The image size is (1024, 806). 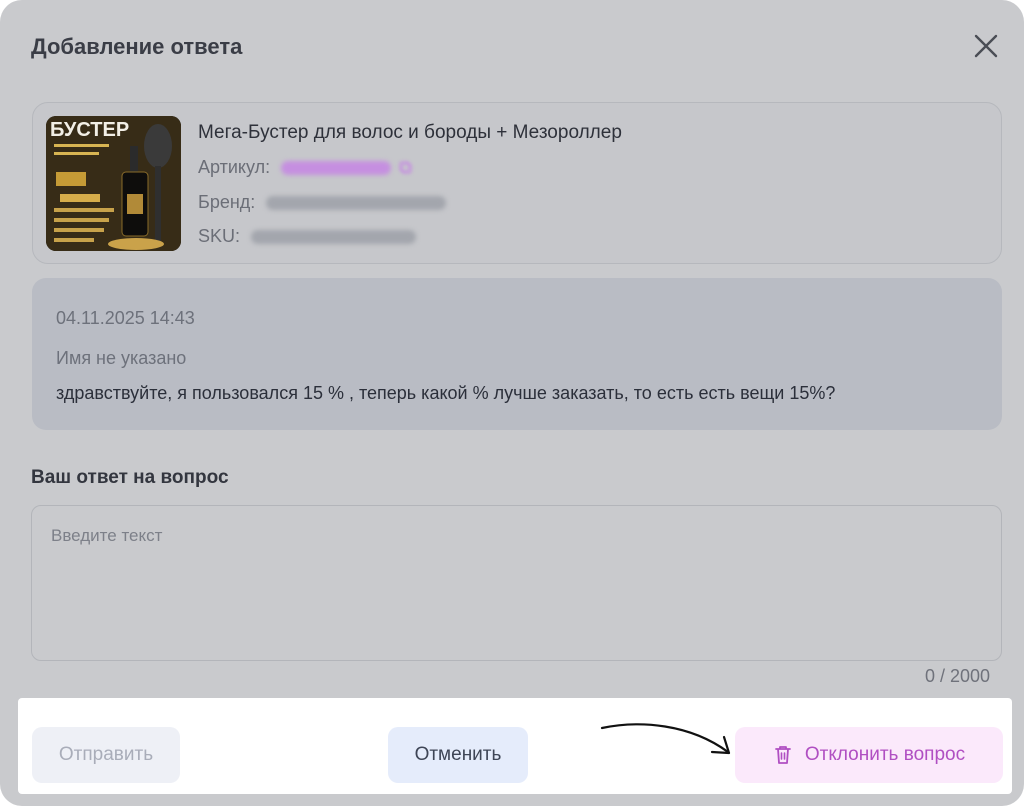 I want to click on product-thumbnail: БУСТЕР, so click(x=113, y=183).